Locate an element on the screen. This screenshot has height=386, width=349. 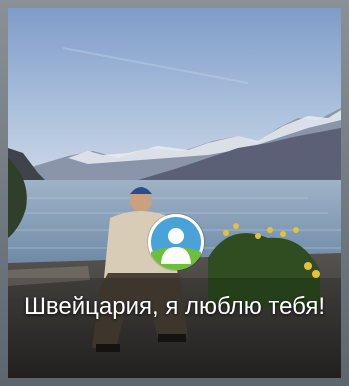
user-placeholder-icon is located at coordinates (176, 243).